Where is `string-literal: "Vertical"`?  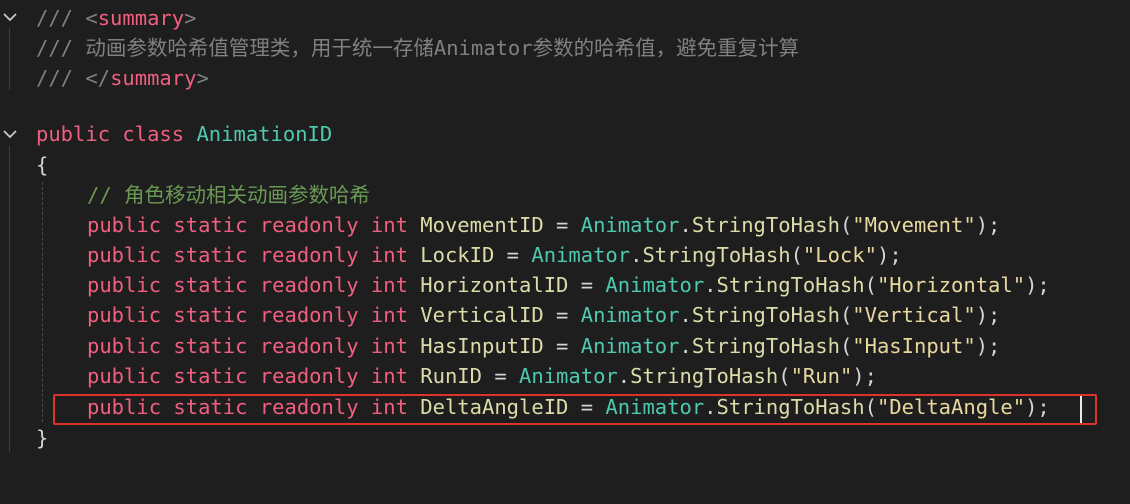 string-literal: "Vertical" is located at coordinates (914, 315).